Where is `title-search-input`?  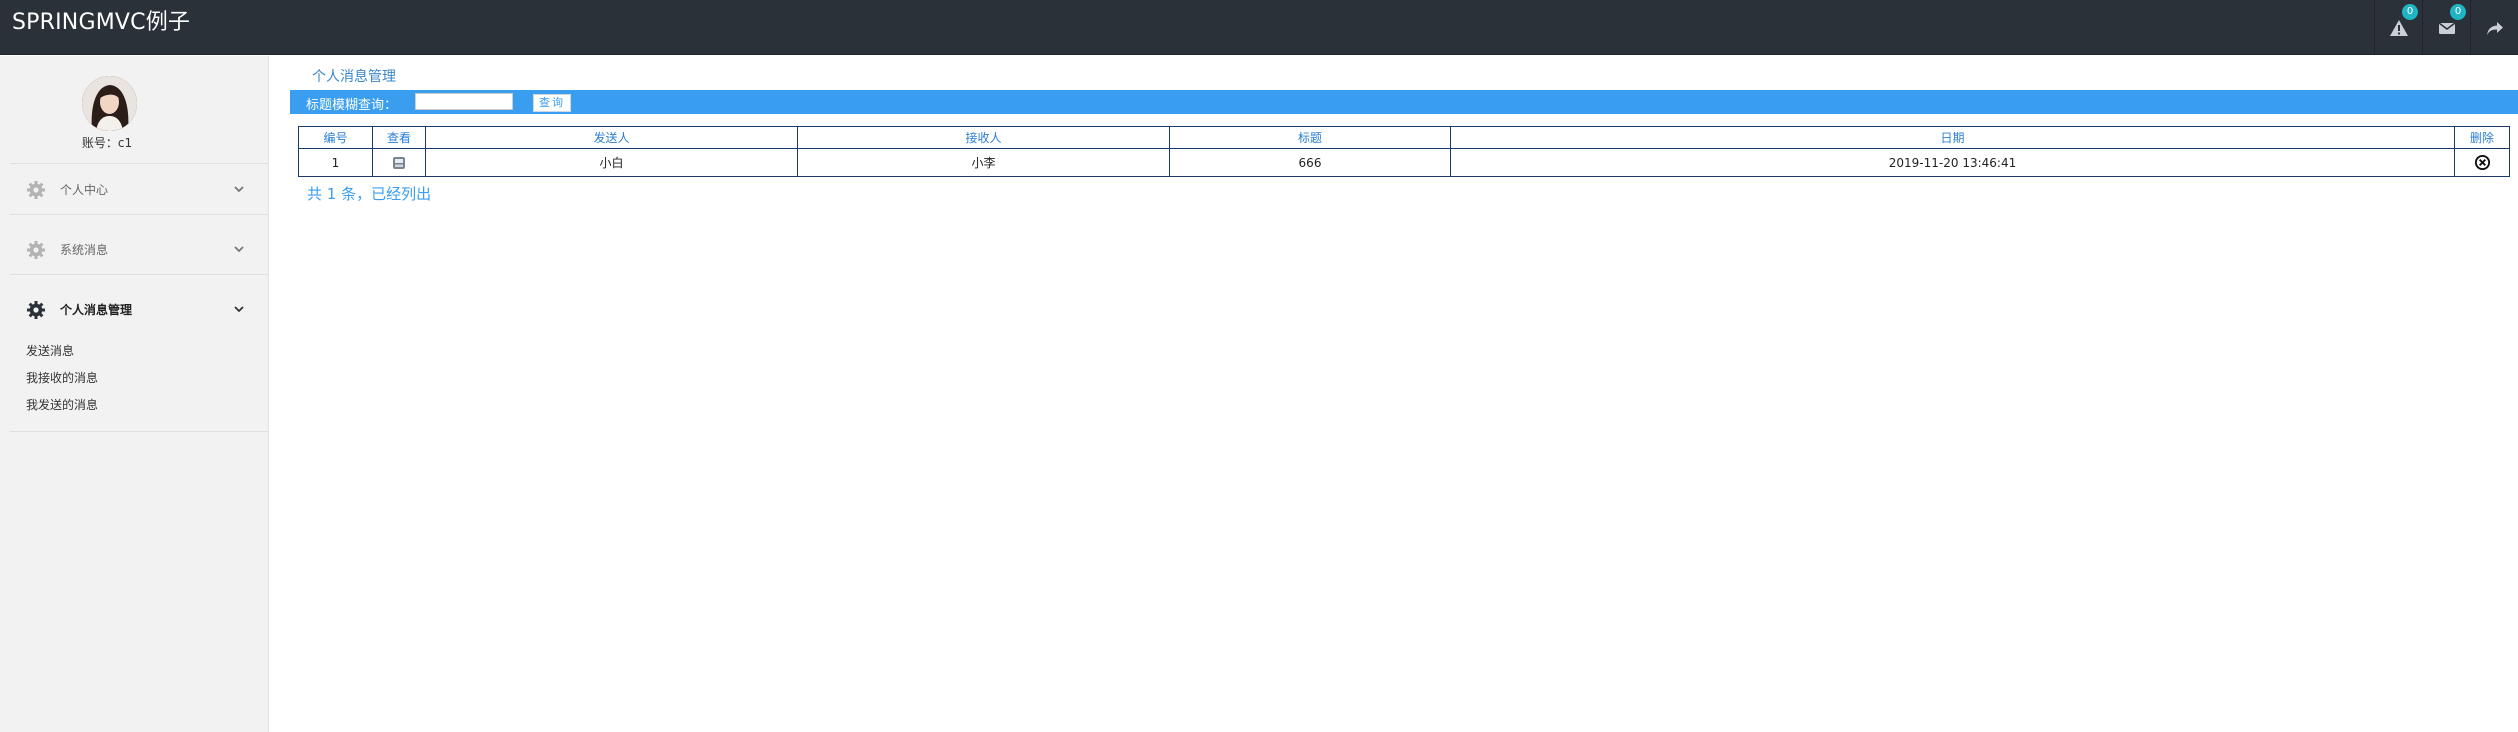 title-search-input is located at coordinates (464, 101).